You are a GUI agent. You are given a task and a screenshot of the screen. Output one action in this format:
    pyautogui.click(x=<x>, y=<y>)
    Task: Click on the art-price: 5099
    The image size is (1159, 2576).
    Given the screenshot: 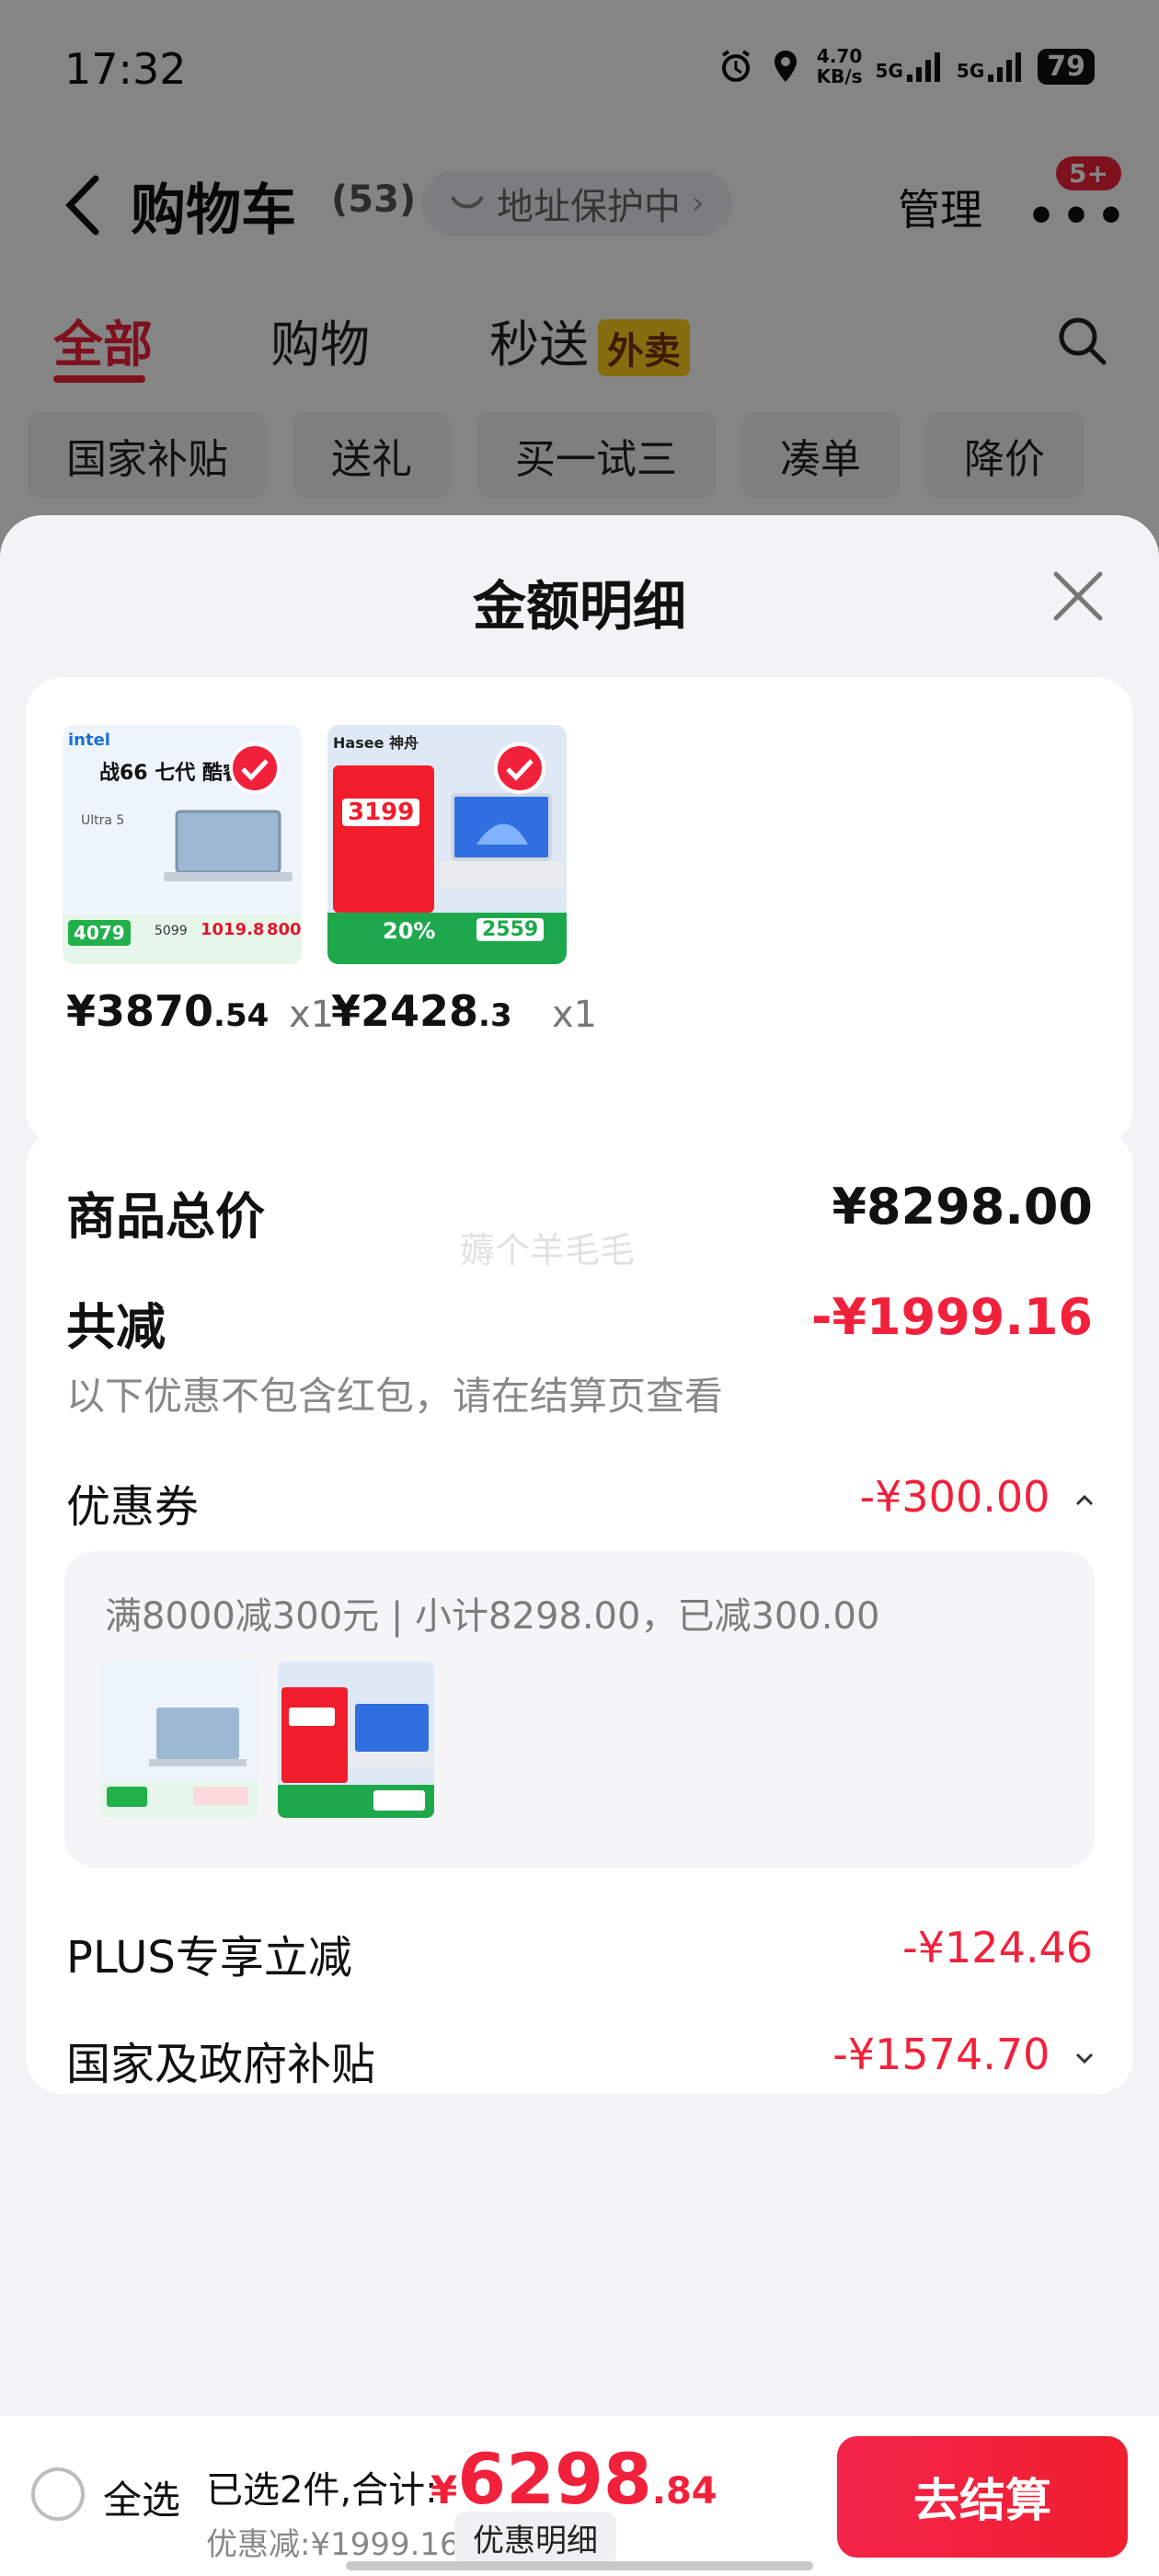 What is the action you would take?
    pyautogui.click(x=171, y=931)
    